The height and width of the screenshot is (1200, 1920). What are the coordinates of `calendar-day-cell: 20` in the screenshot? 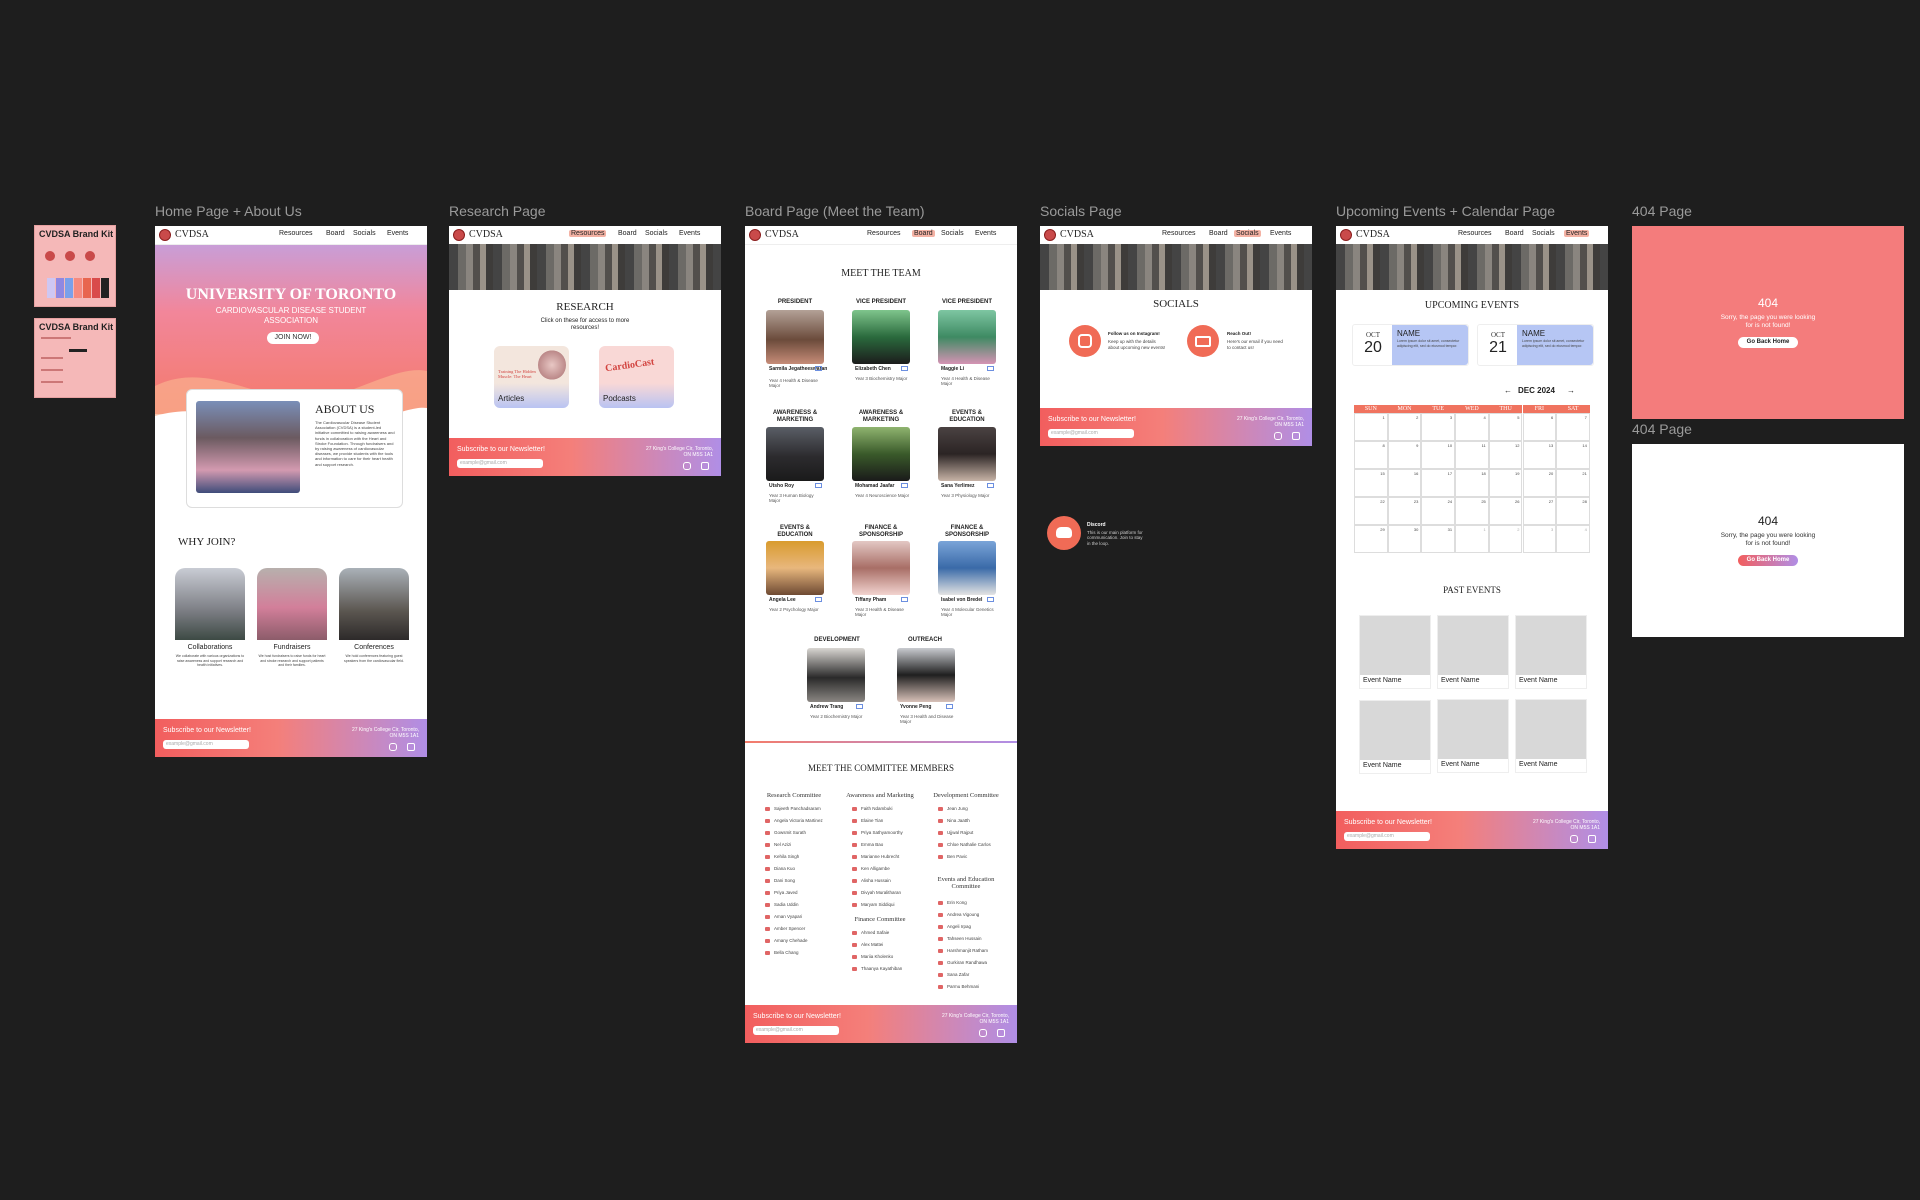 It's located at (1539, 483).